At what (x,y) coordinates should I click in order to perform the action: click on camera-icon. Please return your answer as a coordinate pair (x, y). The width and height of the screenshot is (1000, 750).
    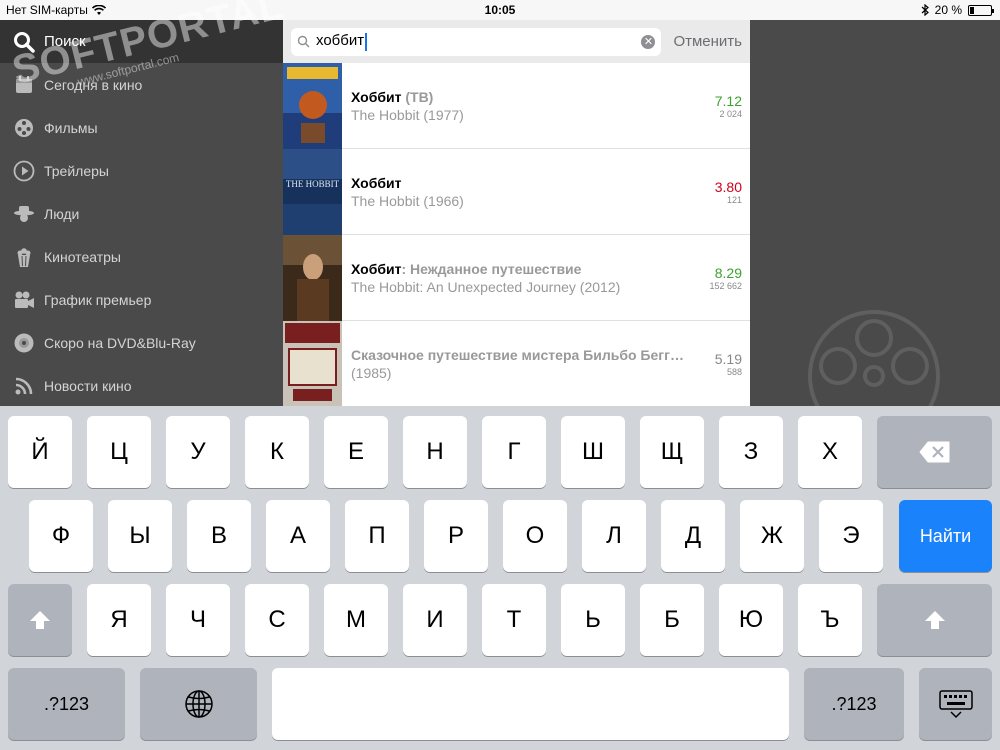
    Looking at the image, I should click on (24, 300).